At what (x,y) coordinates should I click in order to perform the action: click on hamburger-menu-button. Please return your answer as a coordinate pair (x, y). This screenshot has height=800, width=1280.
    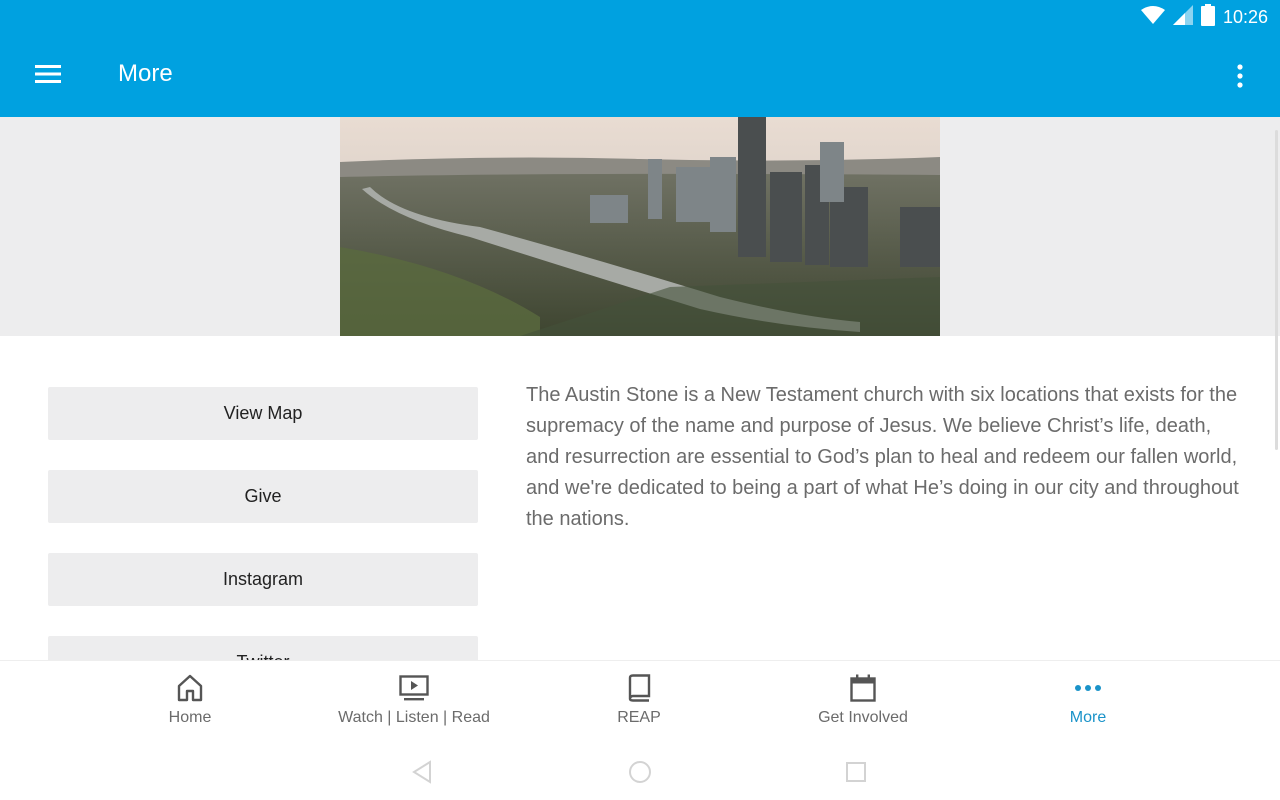
    Looking at the image, I should click on (48, 74).